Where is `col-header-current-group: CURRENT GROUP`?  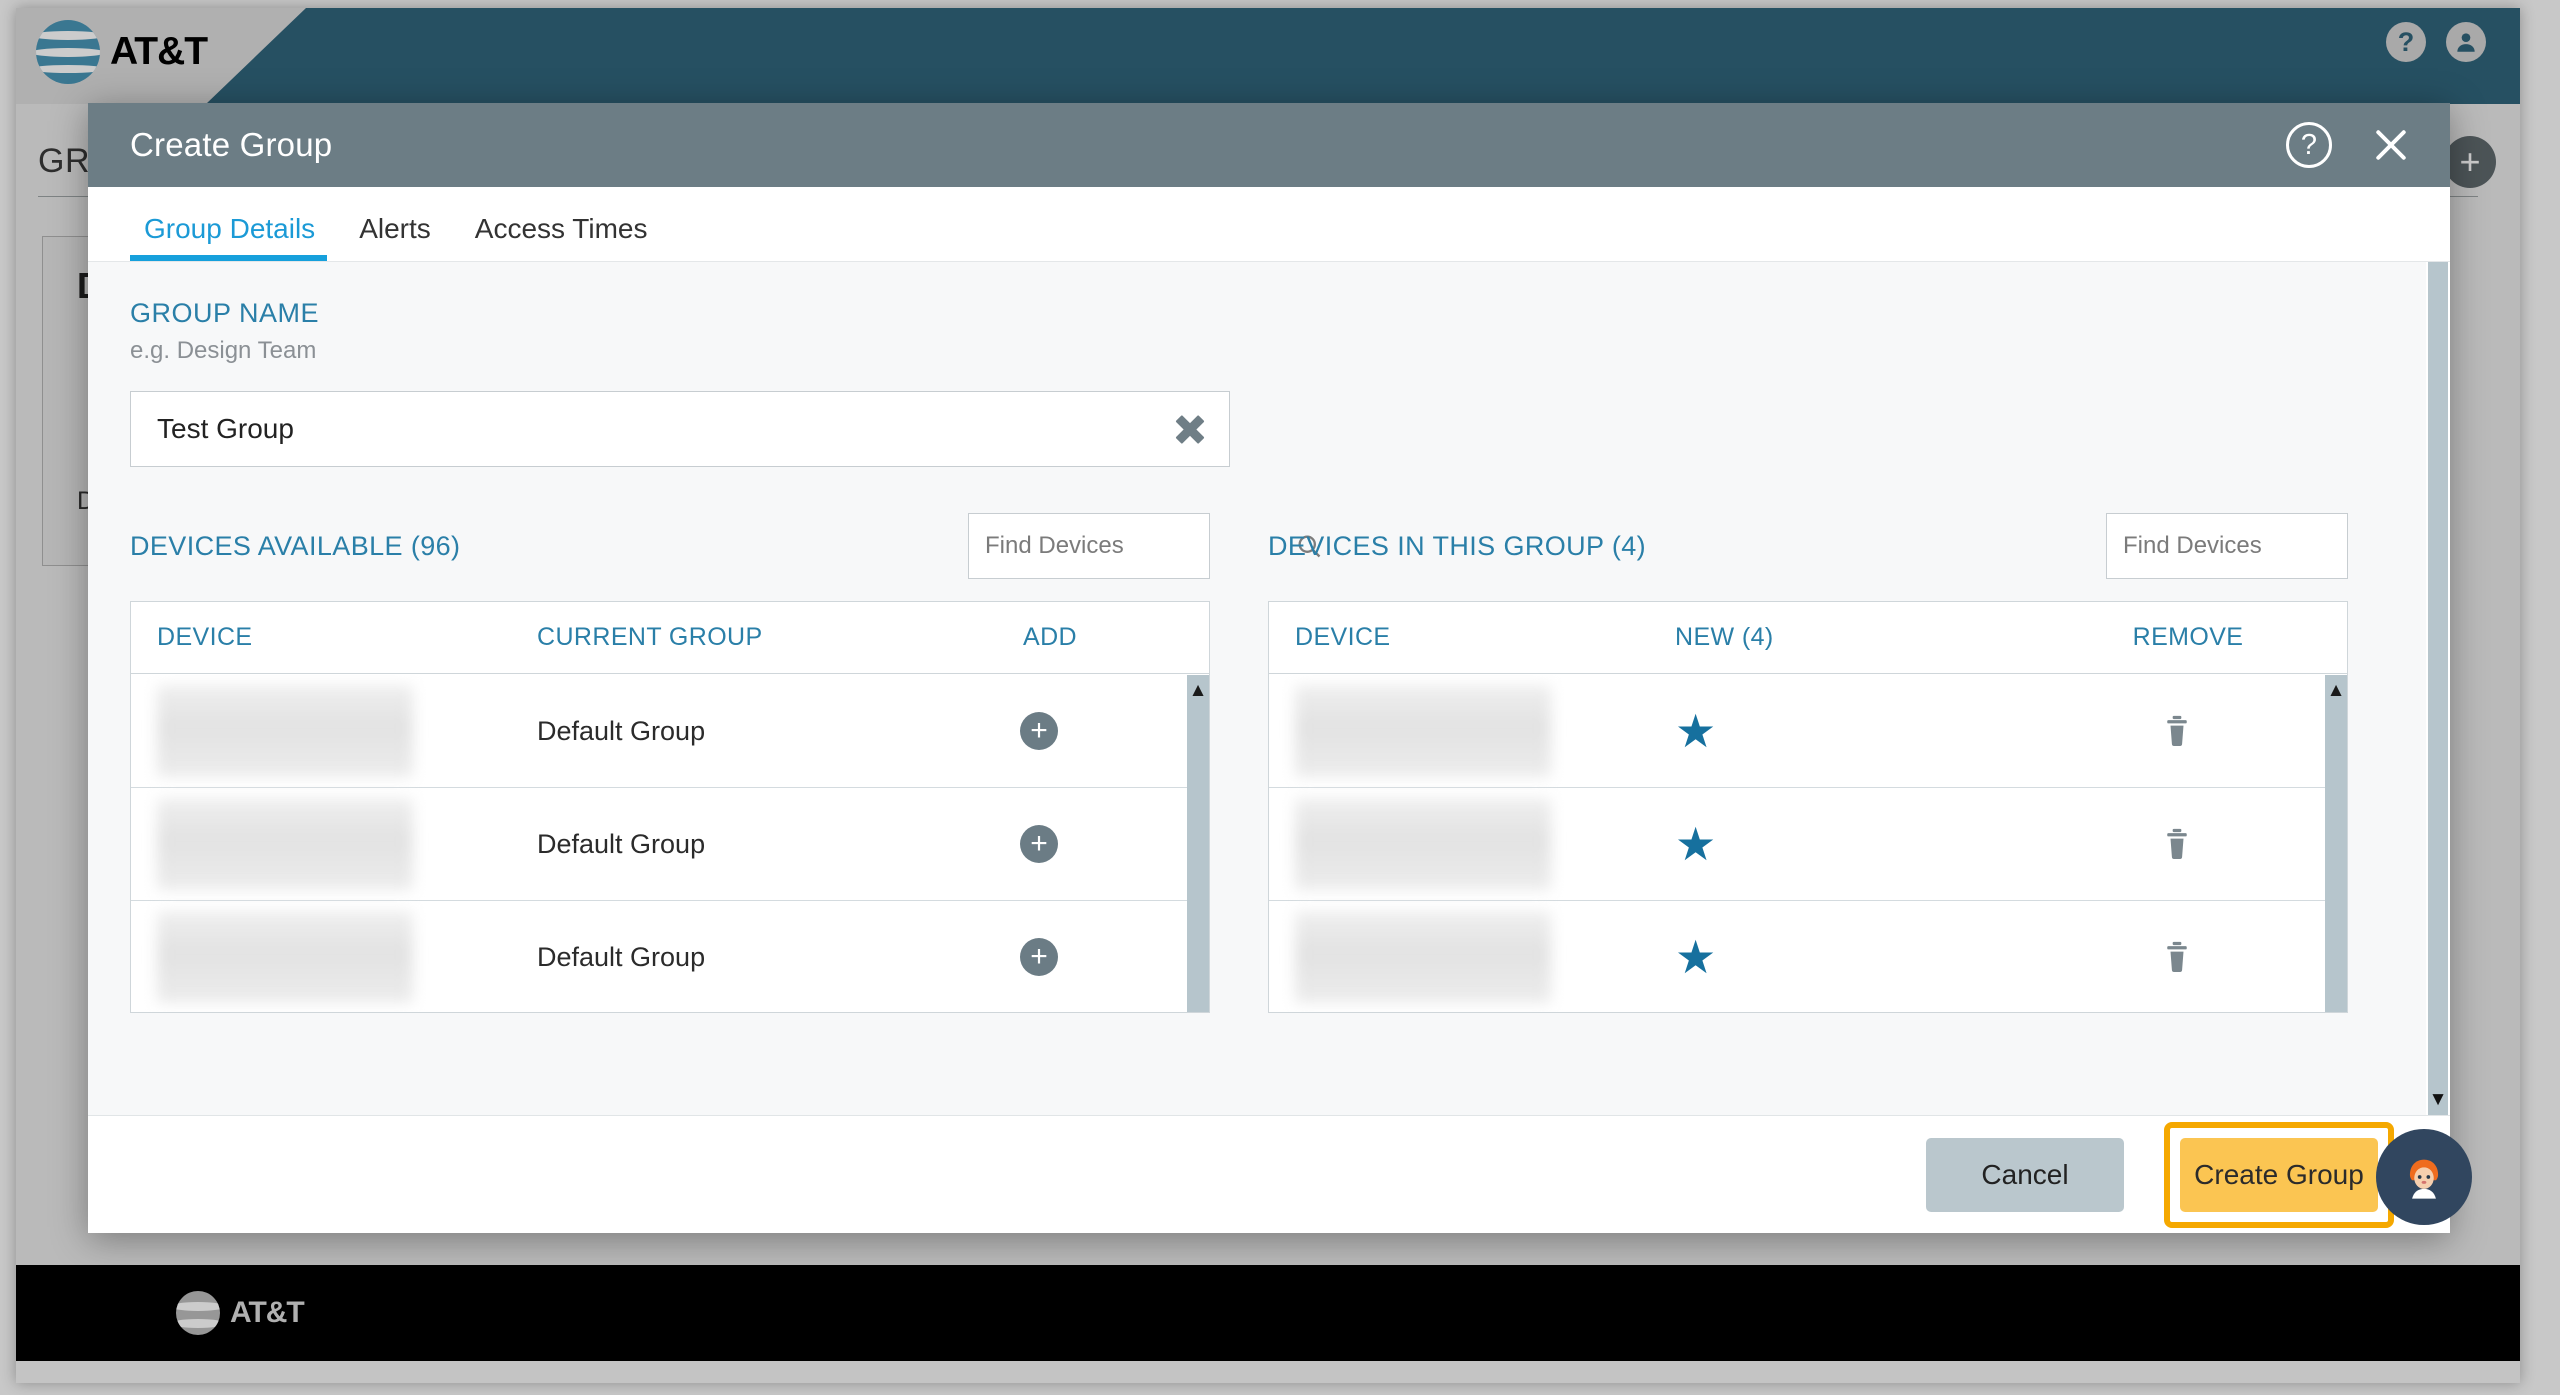 col-header-current-group: CURRENT GROUP is located at coordinates (650, 637).